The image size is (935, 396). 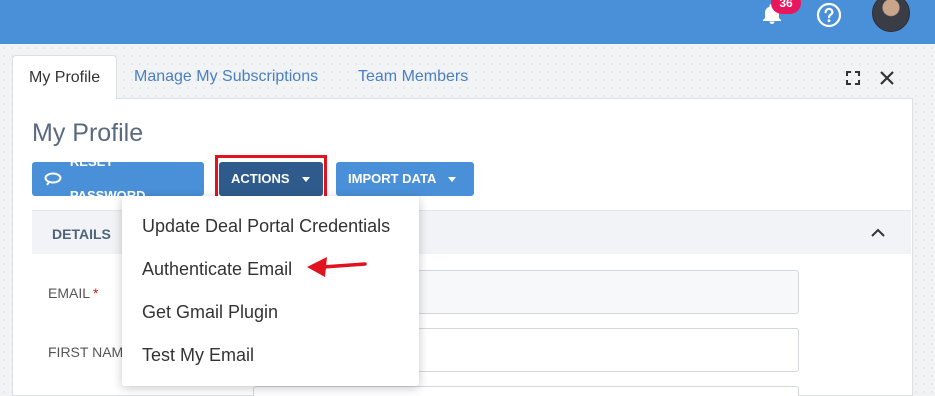 I want to click on annotation-highlight-box, so click(x=271, y=178).